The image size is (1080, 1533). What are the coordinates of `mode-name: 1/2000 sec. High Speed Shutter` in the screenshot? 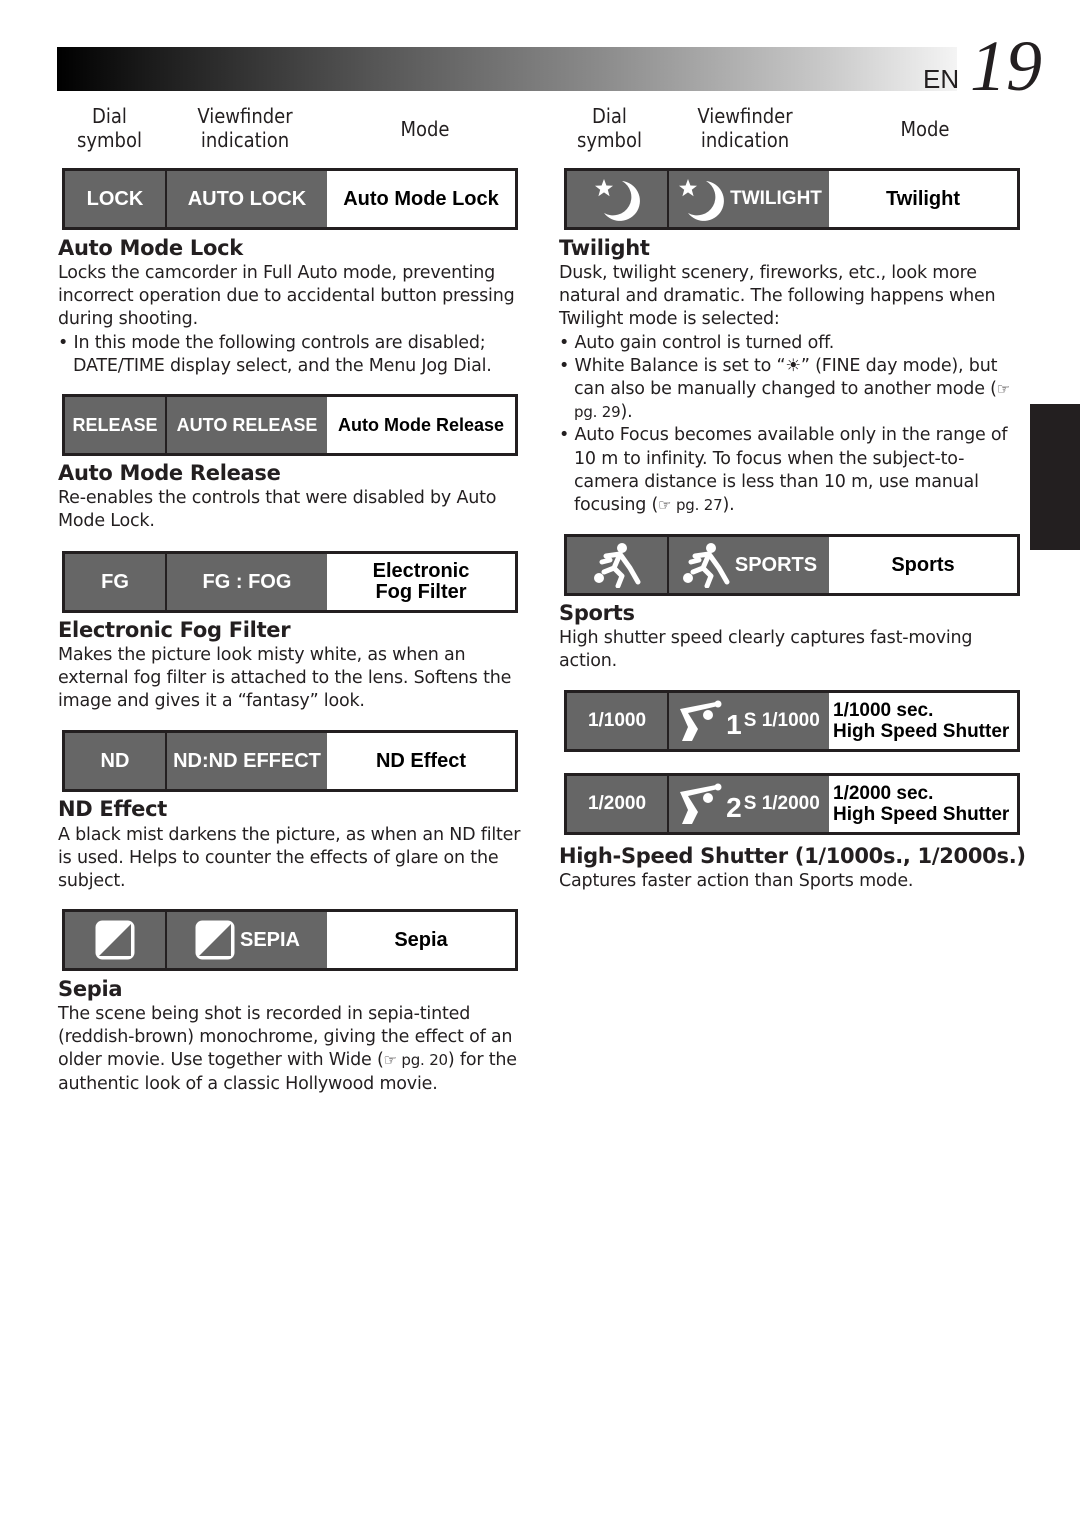 It's located at (923, 804).